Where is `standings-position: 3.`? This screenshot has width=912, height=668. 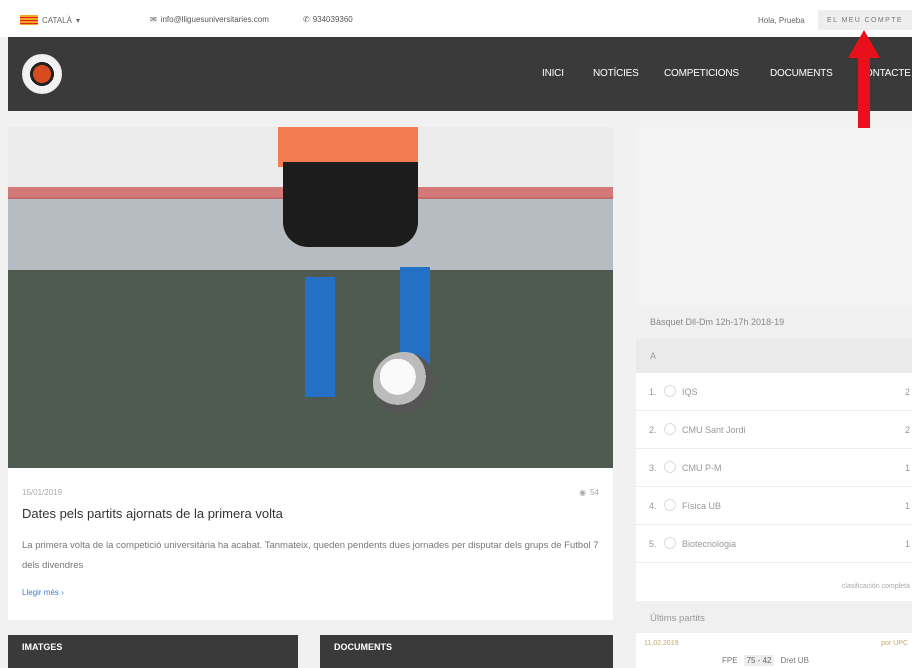
standings-position: 3. is located at coordinates (653, 468).